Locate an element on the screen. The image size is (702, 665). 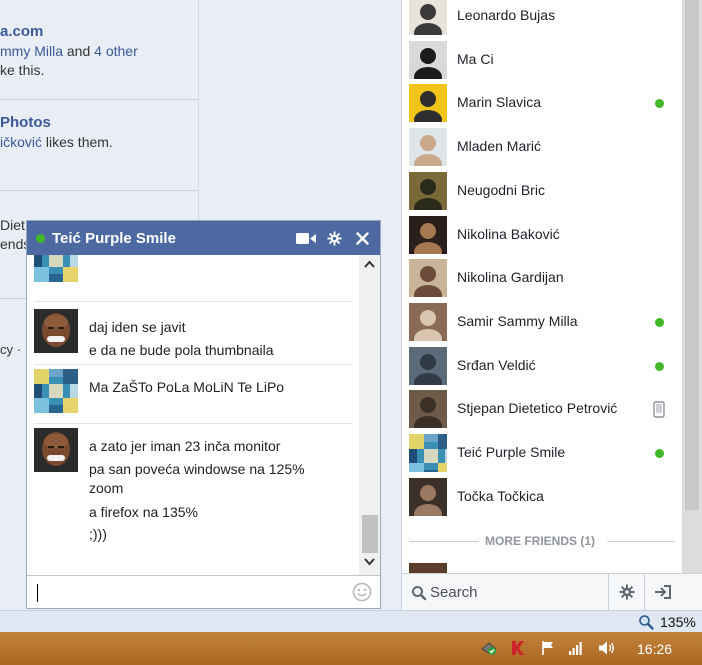
emoji-icon is located at coordinates (362, 592).